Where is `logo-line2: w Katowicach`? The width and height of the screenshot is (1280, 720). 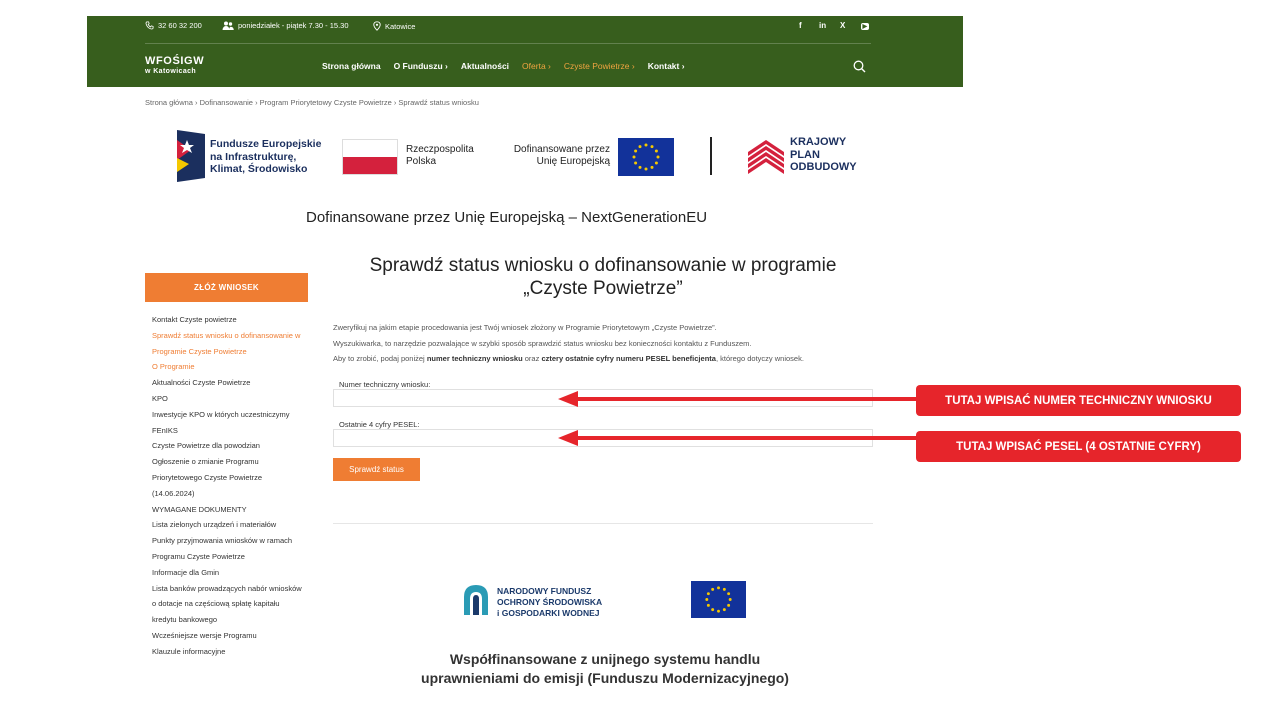
logo-line2: w Katowicach is located at coordinates (171, 71).